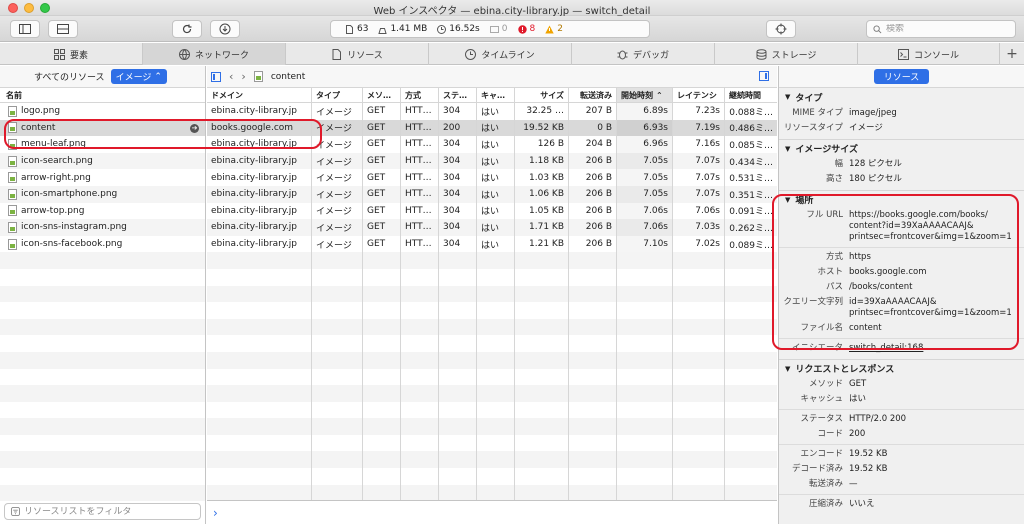 The height and width of the screenshot is (524, 1024). I want to click on dock-bottom-button, so click(63, 29).